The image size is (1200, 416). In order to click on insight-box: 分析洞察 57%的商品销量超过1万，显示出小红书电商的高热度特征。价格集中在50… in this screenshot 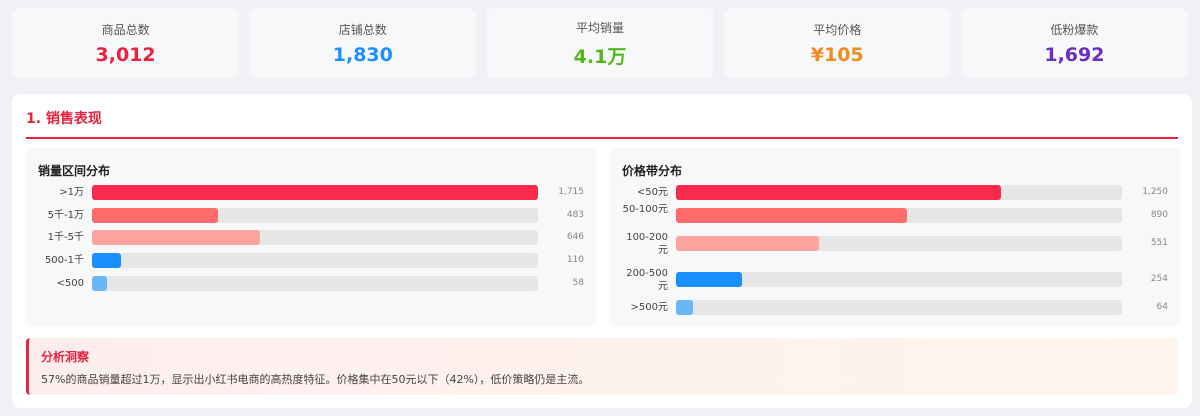, I will do `click(602, 366)`.